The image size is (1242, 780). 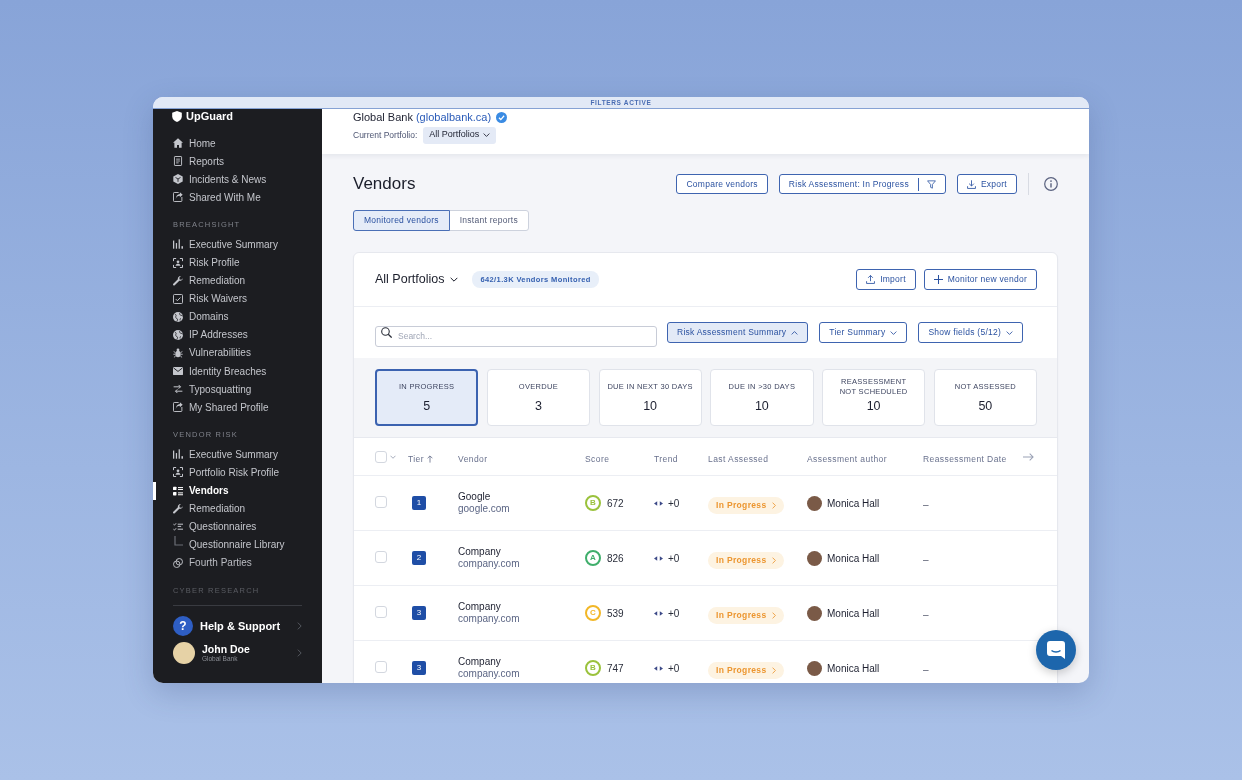 What do you see at coordinates (183, 626) in the screenshot?
I see `help-icon: ?` at bounding box center [183, 626].